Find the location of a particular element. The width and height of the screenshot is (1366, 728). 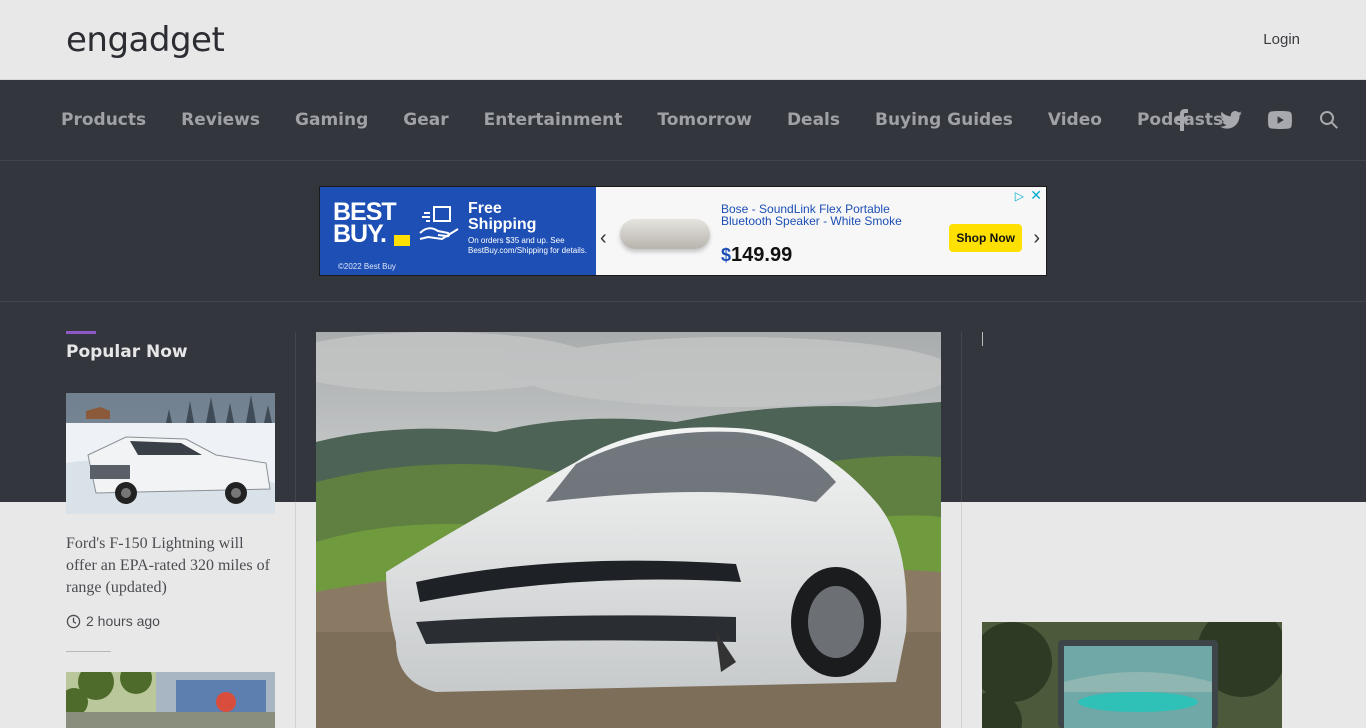

article-timestamp: 2 hours ago is located at coordinates (113, 621).